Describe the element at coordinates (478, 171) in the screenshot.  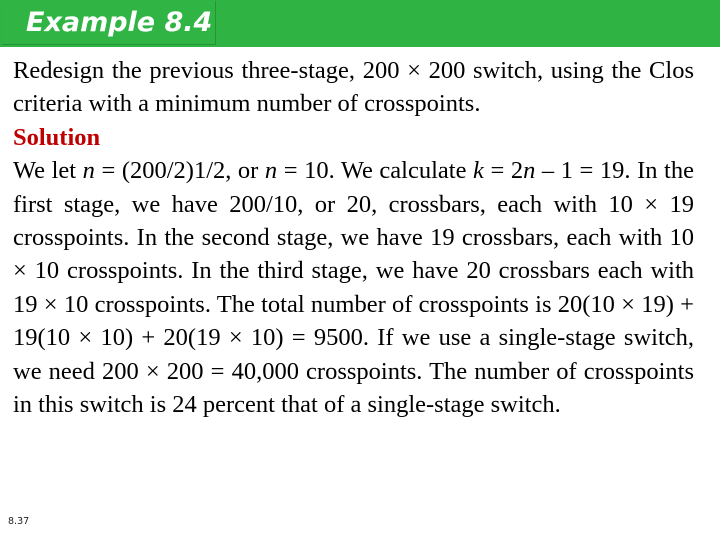
I see `variable-k: k` at that location.